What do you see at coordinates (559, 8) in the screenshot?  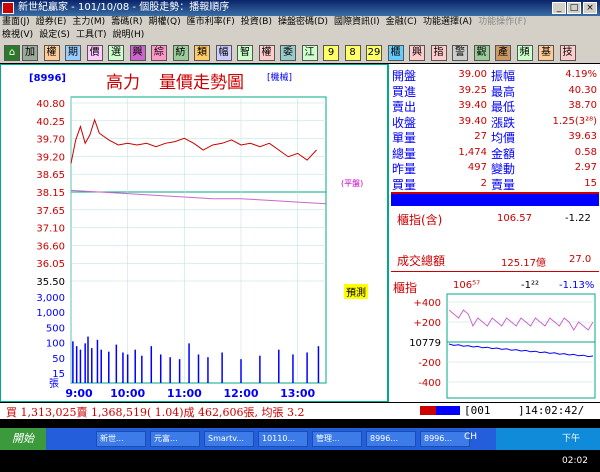 I see `minimize-button: _` at bounding box center [559, 8].